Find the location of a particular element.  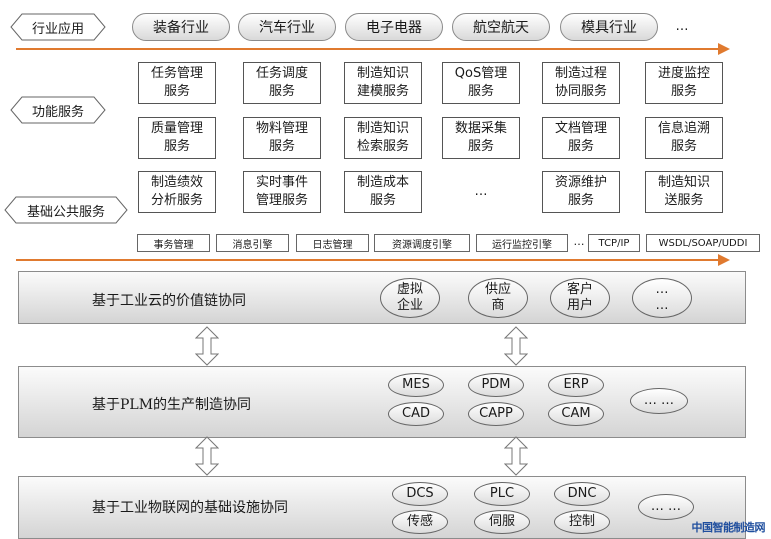

node-line: 用户 is located at coordinates (579, 305).